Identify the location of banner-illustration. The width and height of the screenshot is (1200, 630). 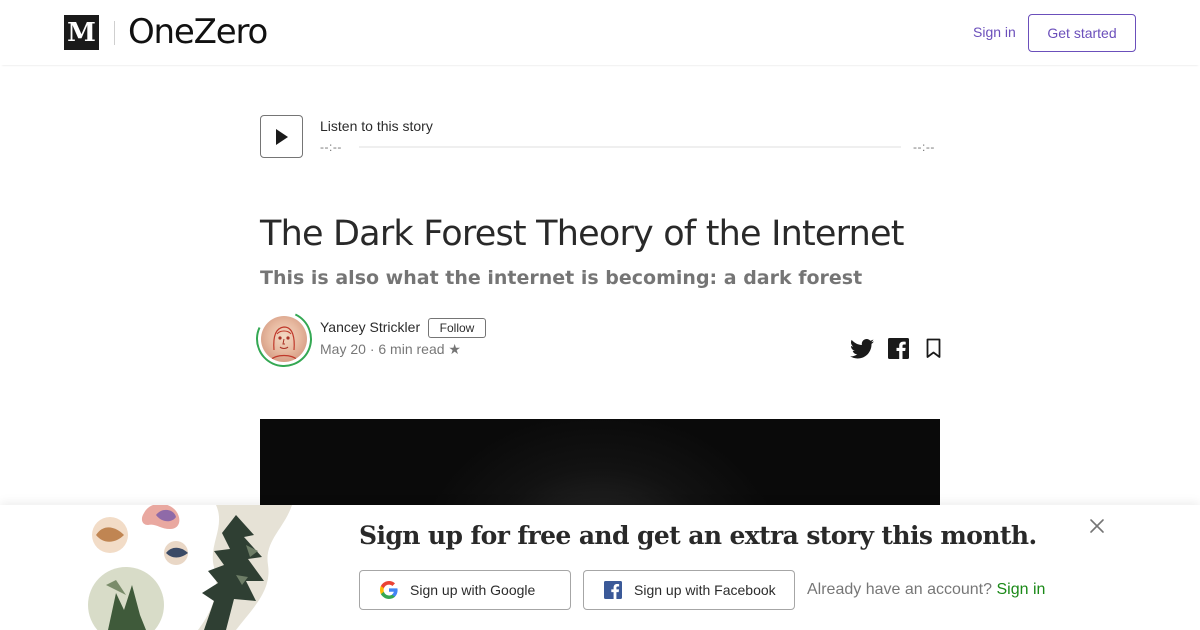
(190, 567).